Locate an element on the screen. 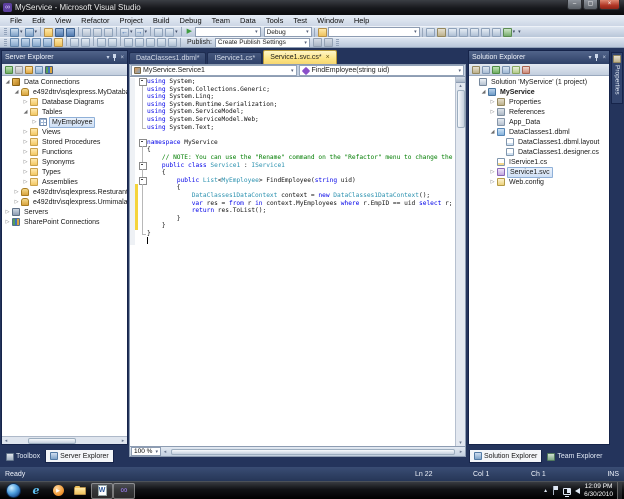  find-combo: ▾ is located at coordinates (227, 32).